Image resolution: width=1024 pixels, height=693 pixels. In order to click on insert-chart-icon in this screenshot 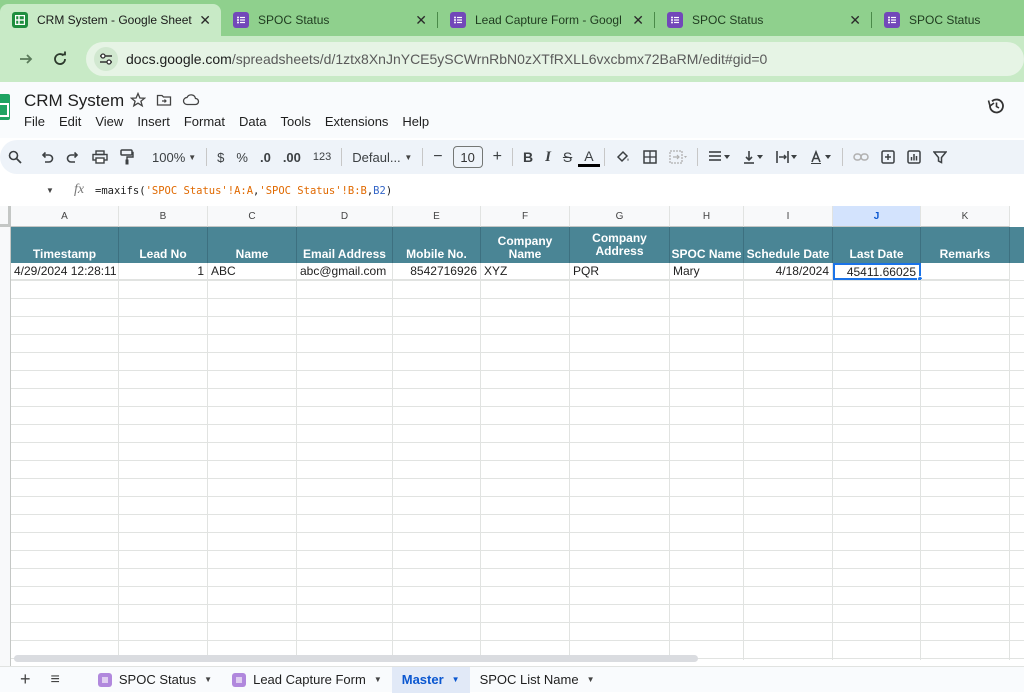, I will do `click(914, 157)`.